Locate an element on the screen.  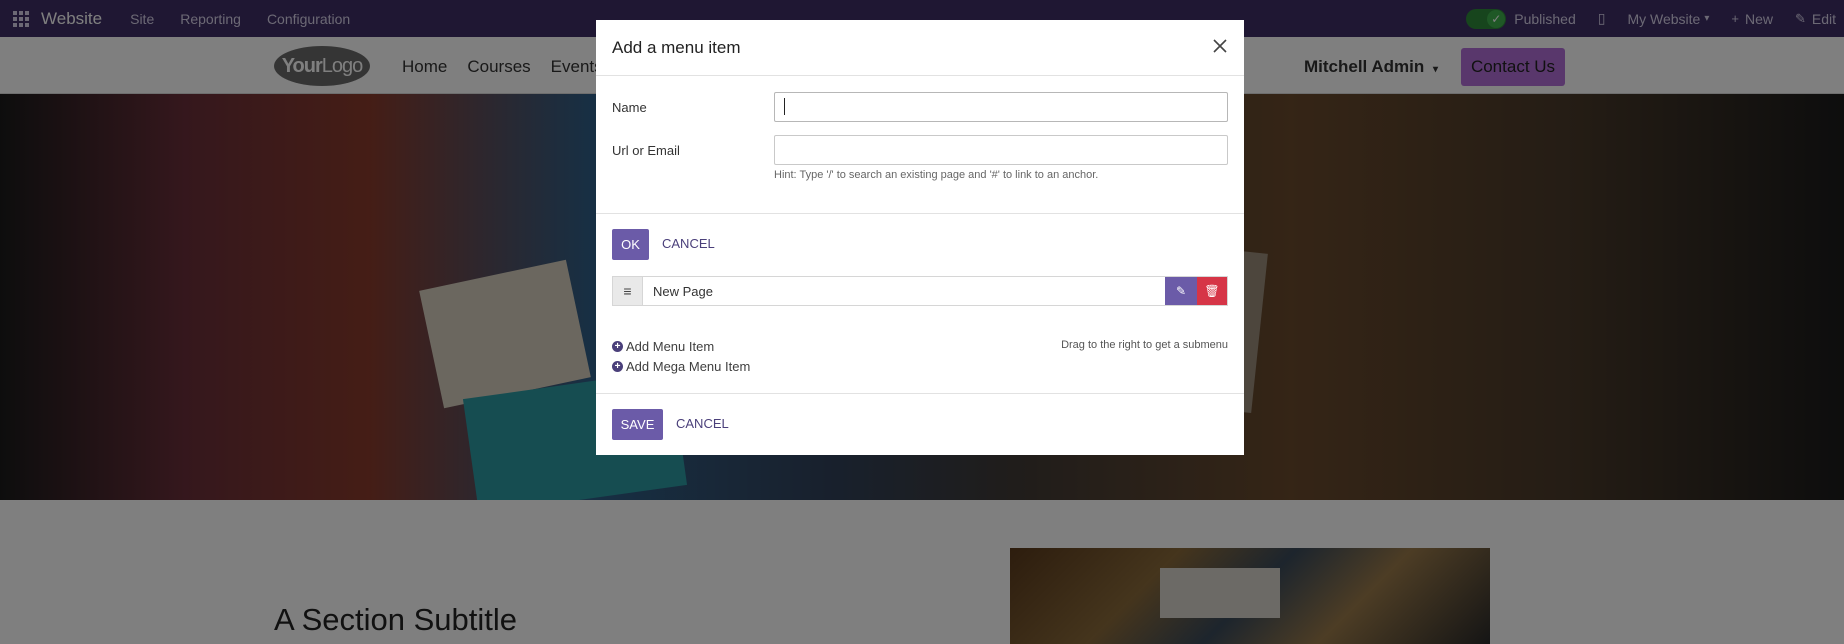
menu-item-label: New Page is located at coordinates (683, 291).